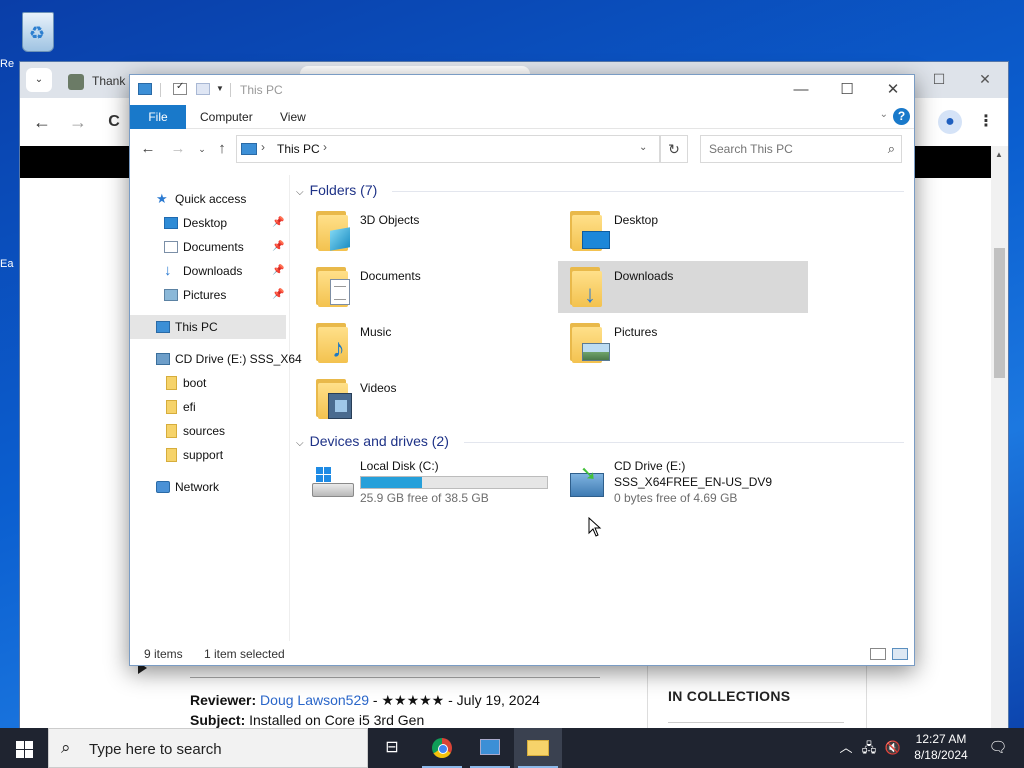 This screenshot has width=1024, height=768. Describe the element at coordinates (674, 149) in the screenshot. I see `refresh-button: ↻` at that location.